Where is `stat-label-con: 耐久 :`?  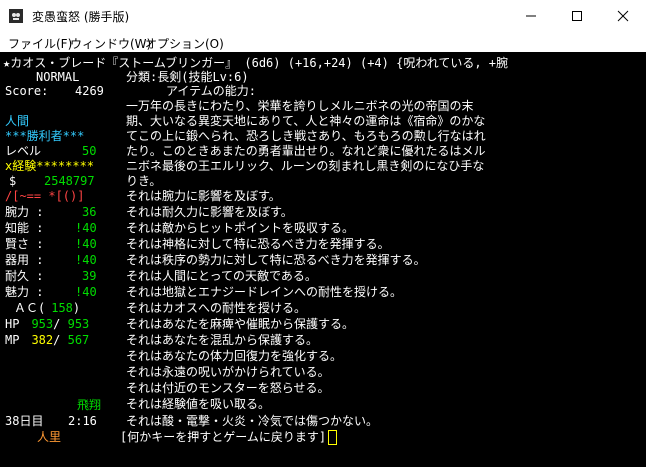
stat-label-con: 耐久 : is located at coordinates (24, 276).